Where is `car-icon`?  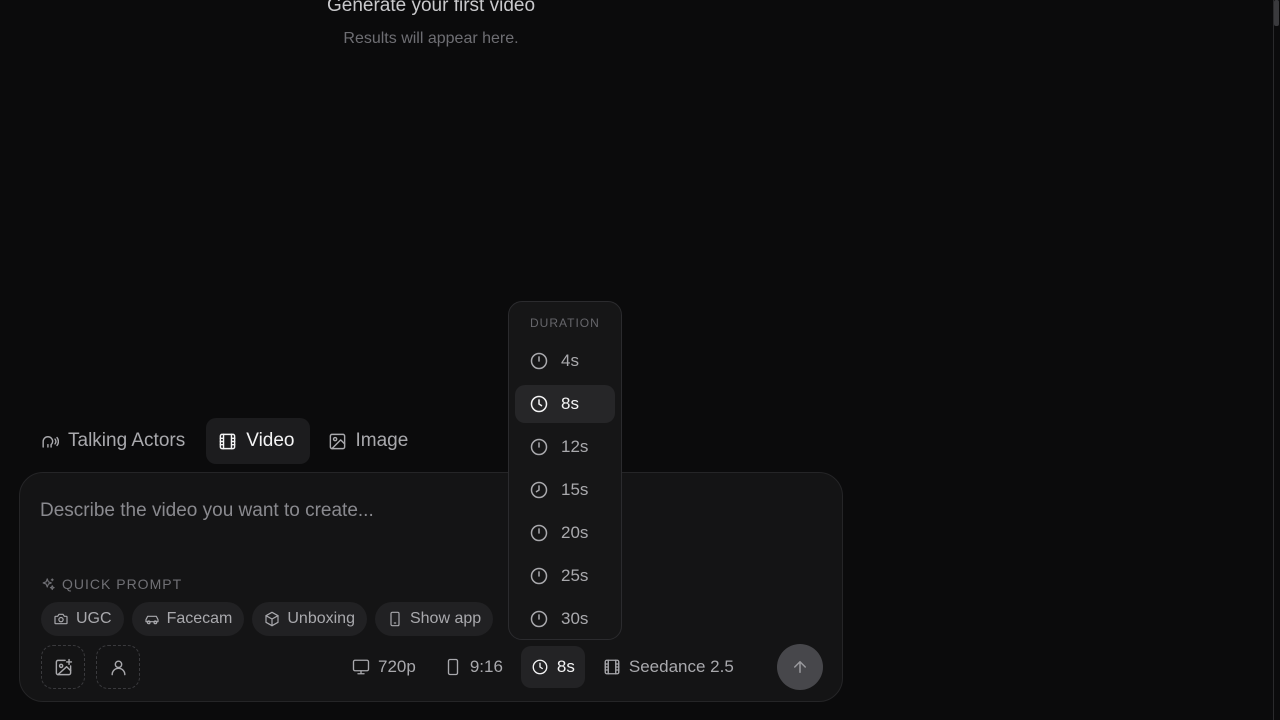 car-icon is located at coordinates (151, 620).